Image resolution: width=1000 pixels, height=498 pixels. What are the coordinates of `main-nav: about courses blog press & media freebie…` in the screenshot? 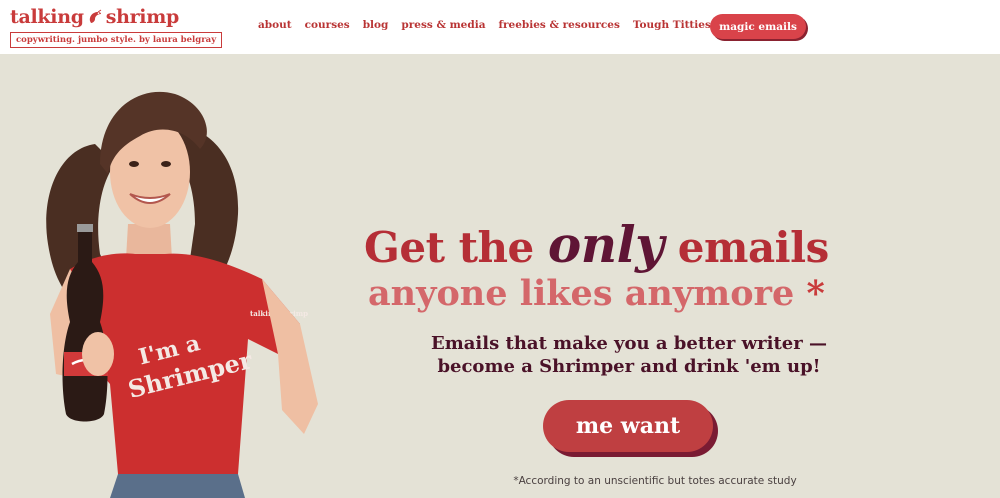 It's located at (484, 25).